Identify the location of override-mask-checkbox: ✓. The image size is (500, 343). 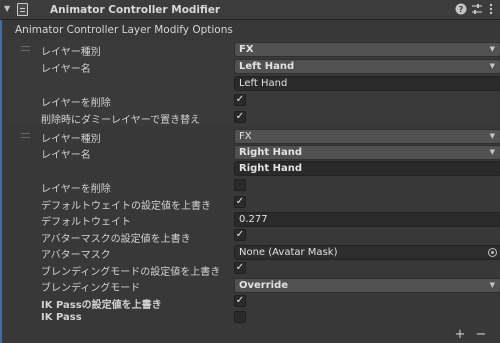
(240, 235).